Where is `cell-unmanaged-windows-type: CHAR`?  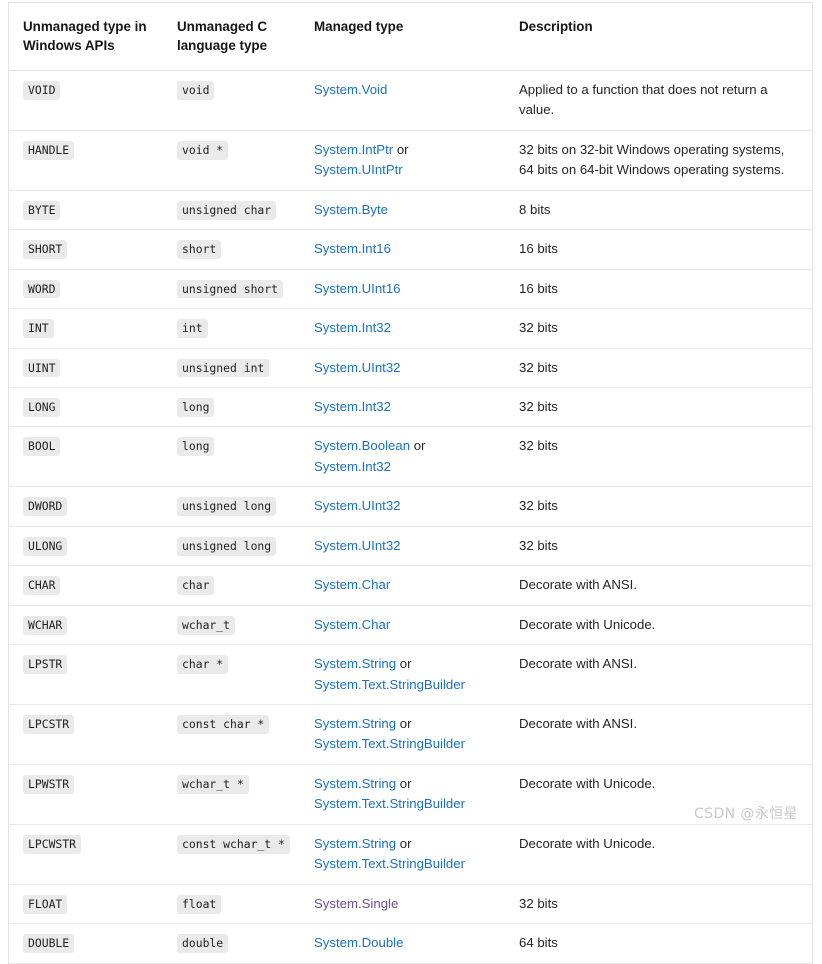 cell-unmanaged-windows-type: CHAR is located at coordinates (86, 585).